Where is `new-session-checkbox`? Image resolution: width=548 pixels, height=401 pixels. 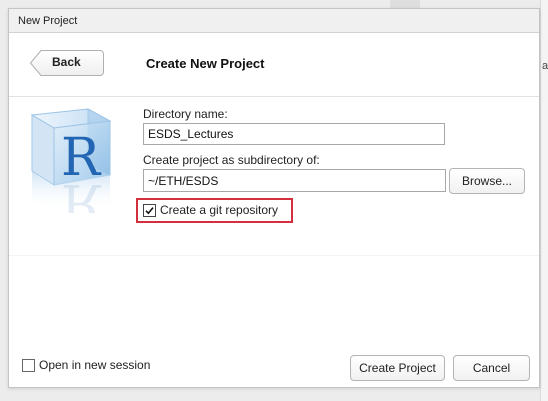 new-session-checkbox is located at coordinates (28, 365).